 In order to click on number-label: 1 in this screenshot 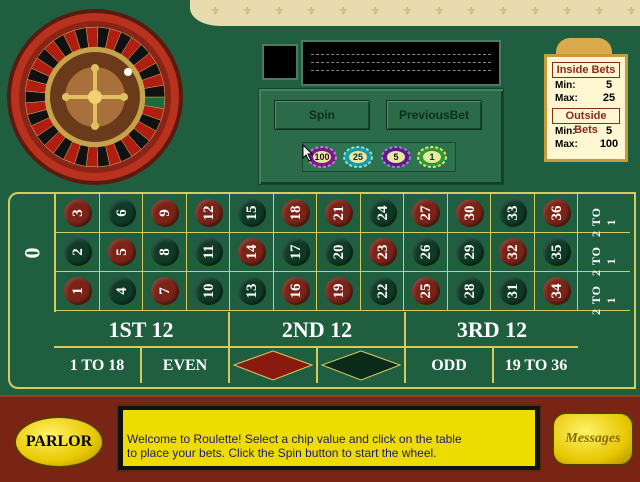, I will do `click(78, 291)`.